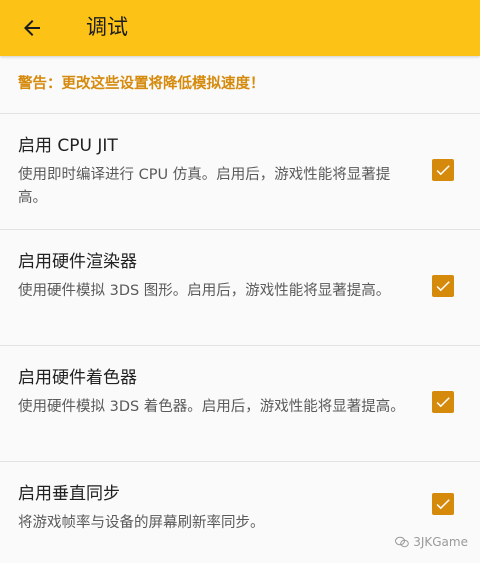 The image size is (480, 563). Describe the element at coordinates (77, 378) in the screenshot. I see `setting-title: 启用硬件着色器` at that location.